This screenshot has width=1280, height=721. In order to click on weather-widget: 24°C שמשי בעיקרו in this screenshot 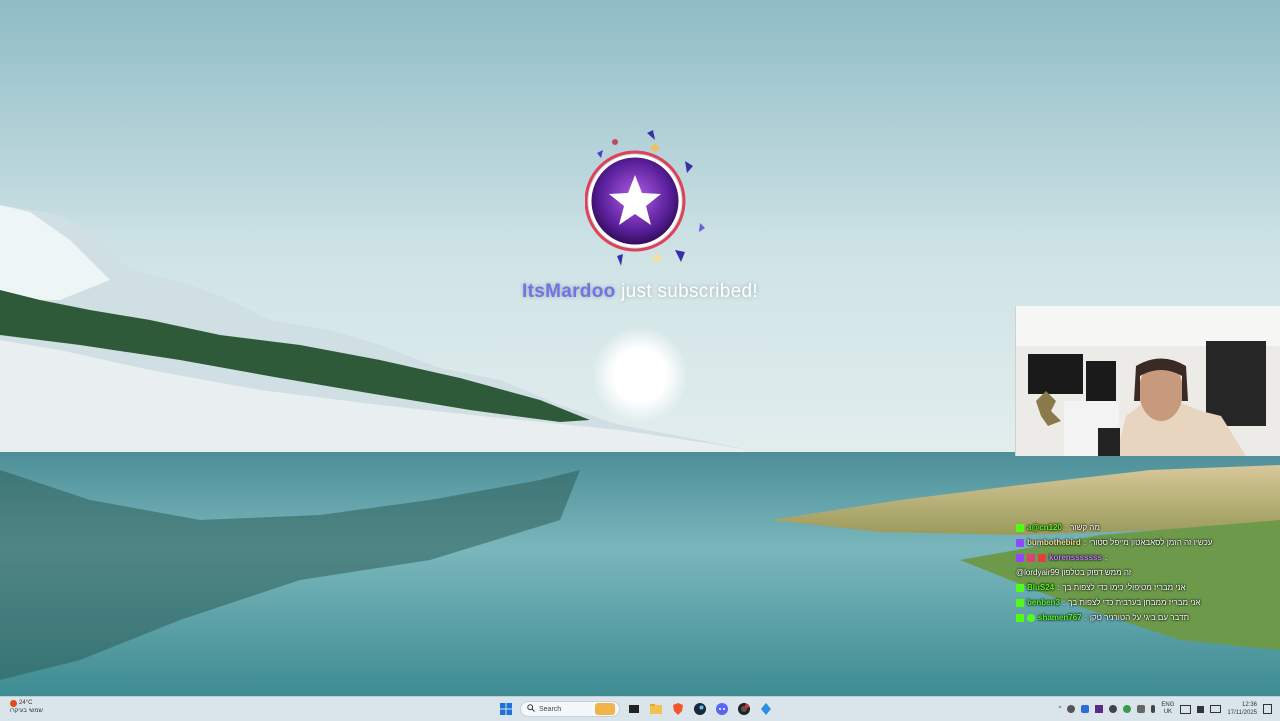, I will do `click(26, 707)`.